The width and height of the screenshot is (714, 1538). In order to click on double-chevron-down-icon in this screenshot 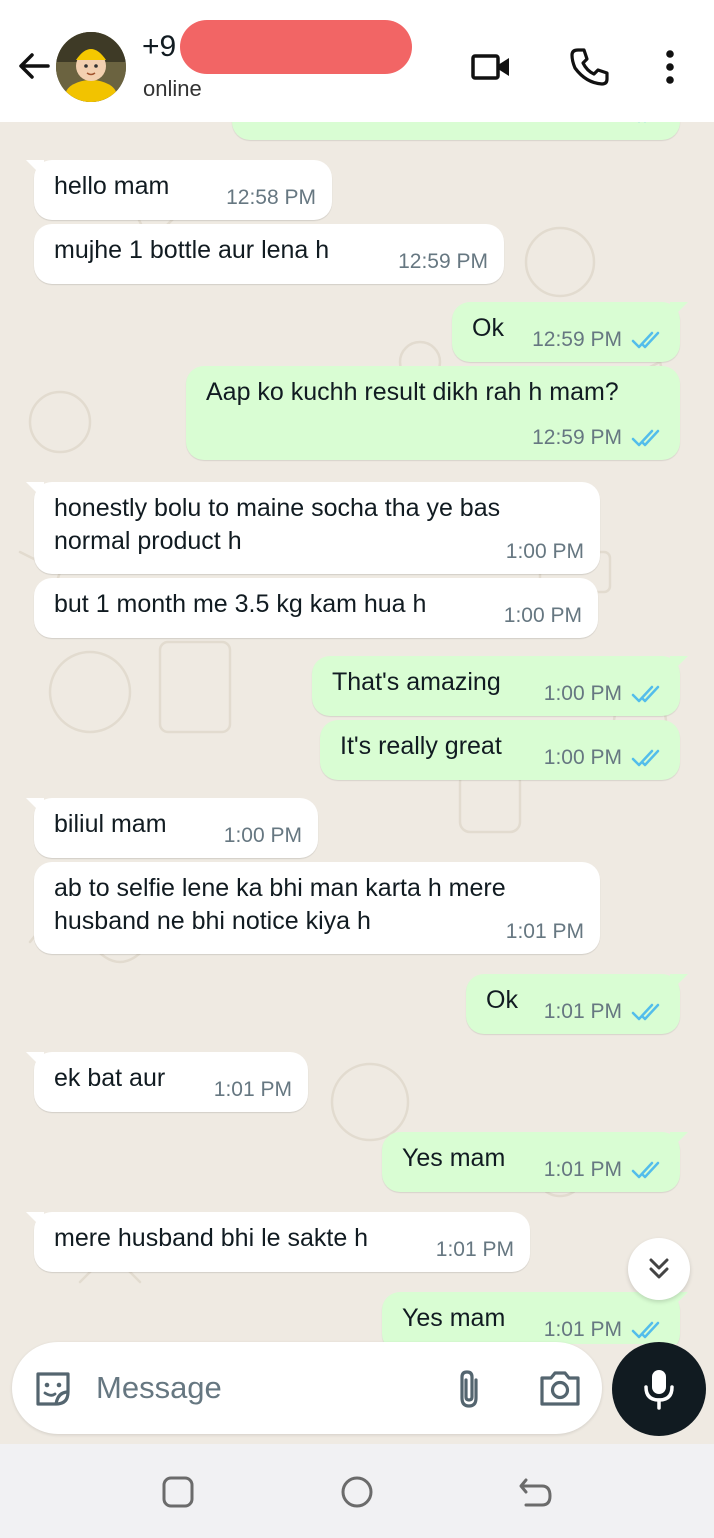, I will do `click(659, 1268)`.